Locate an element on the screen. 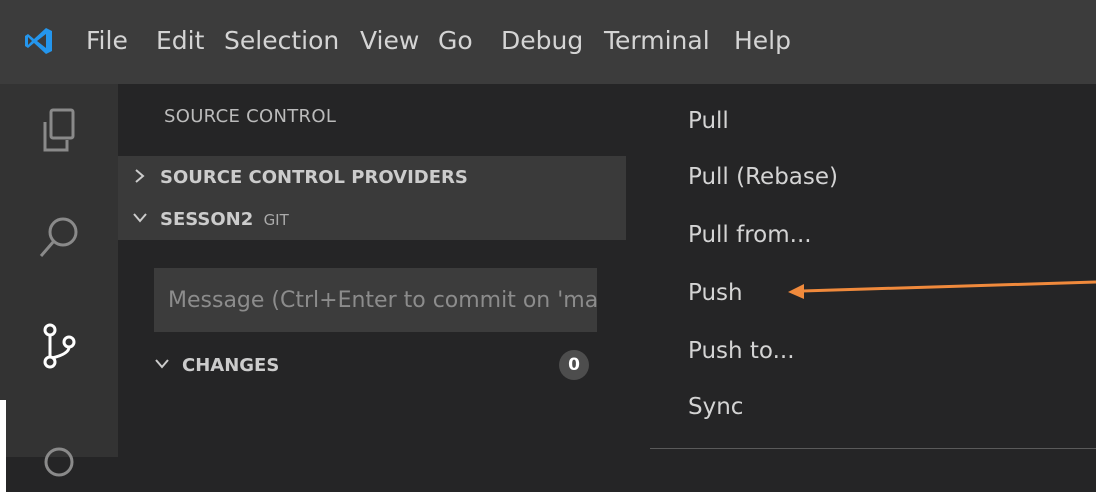  commit-message-input is located at coordinates (375, 300).